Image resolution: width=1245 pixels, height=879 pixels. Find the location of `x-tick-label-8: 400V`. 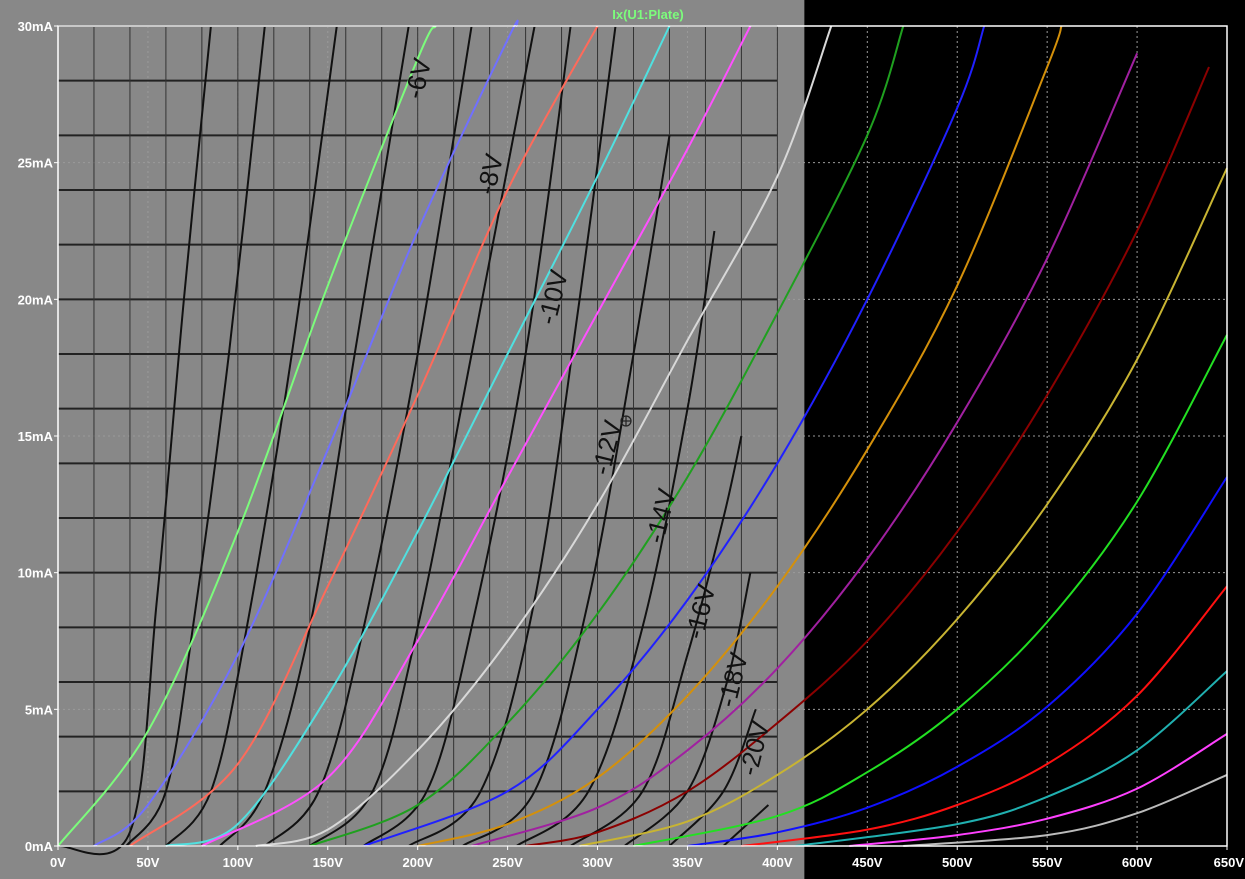

x-tick-label-8: 400V is located at coordinates (777, 862).